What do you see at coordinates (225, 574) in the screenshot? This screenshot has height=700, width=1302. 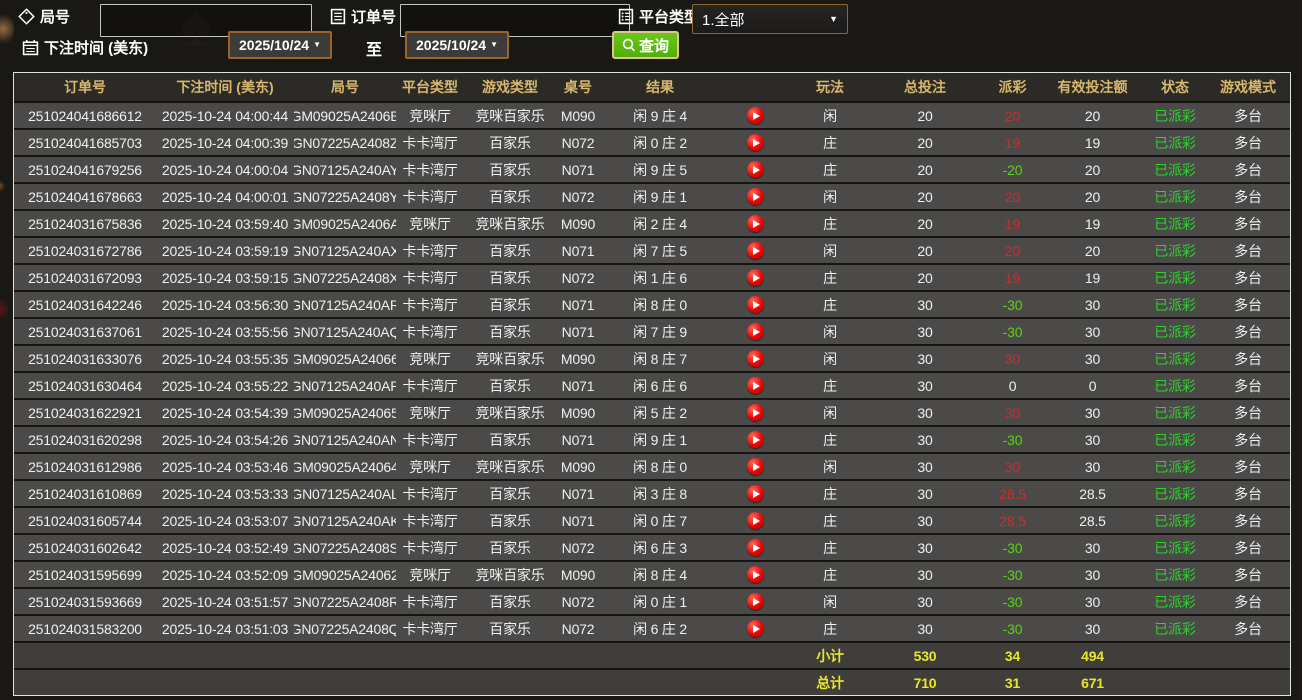 I see `cell-bet-time: 2025-10-24 03:52:09` at bounding box center [225, 574].